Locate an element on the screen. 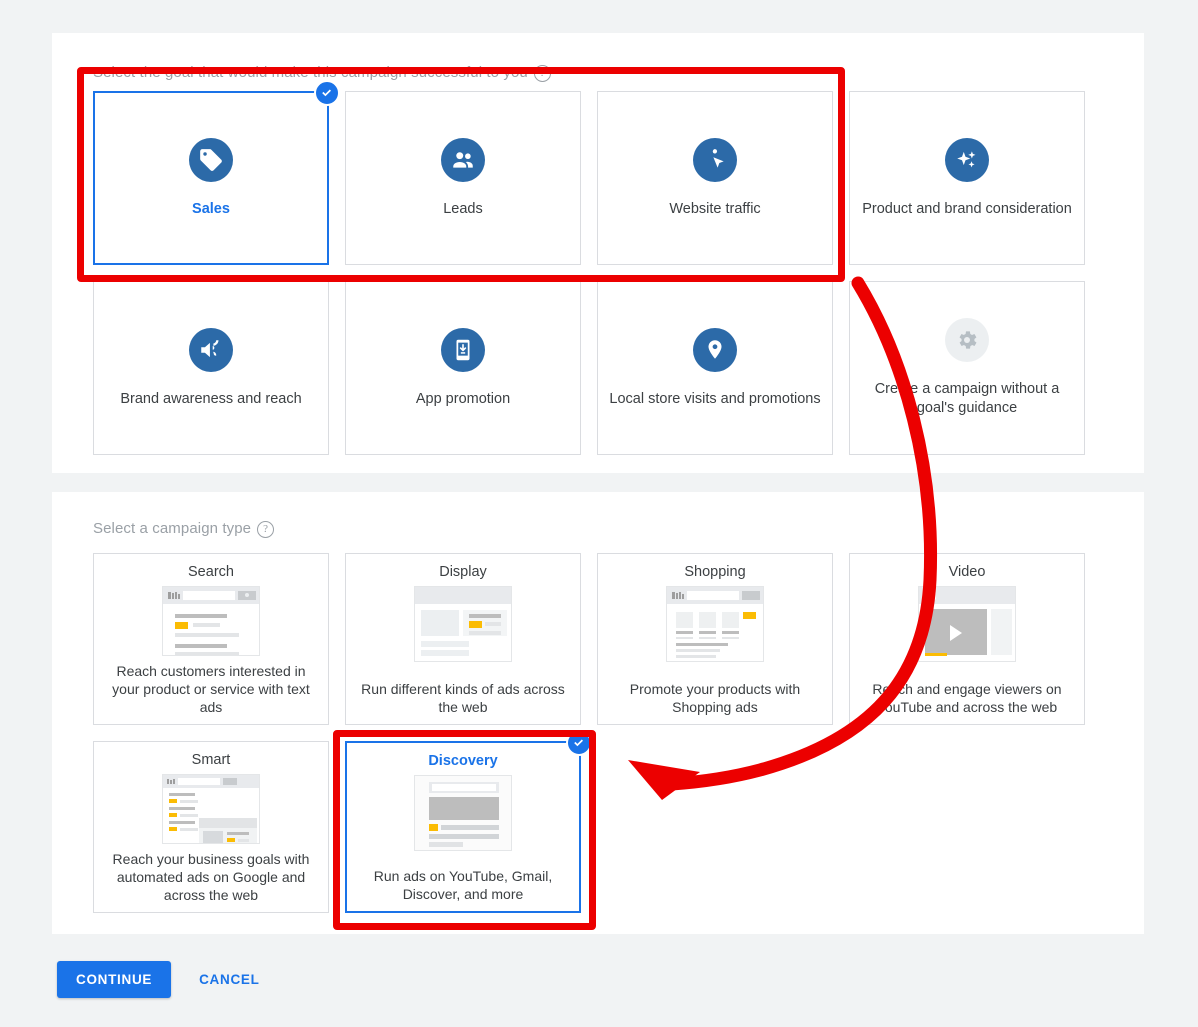 This screenshot has height=1027, width=1198. goal-card-label: Product and brand consideration is located at coordinates (967, 208).